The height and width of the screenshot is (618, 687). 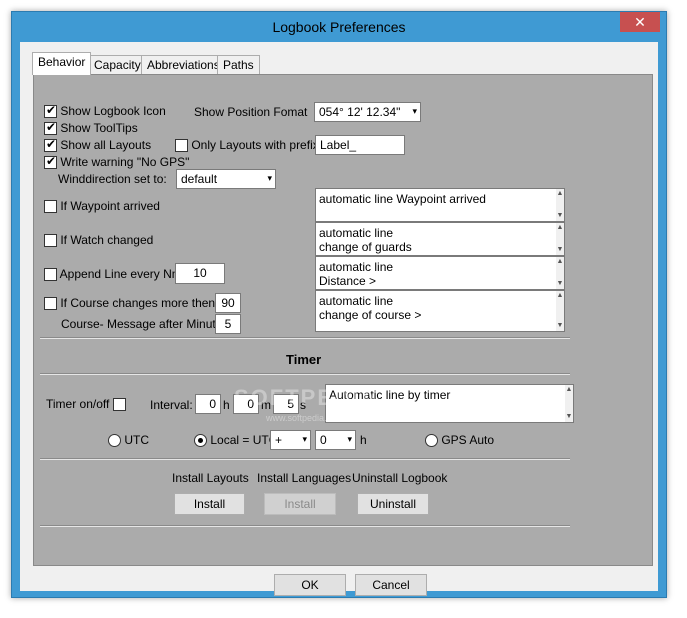 I want to click on write-warning-option: Write warning "No GPS", so click(x=117, y=162).